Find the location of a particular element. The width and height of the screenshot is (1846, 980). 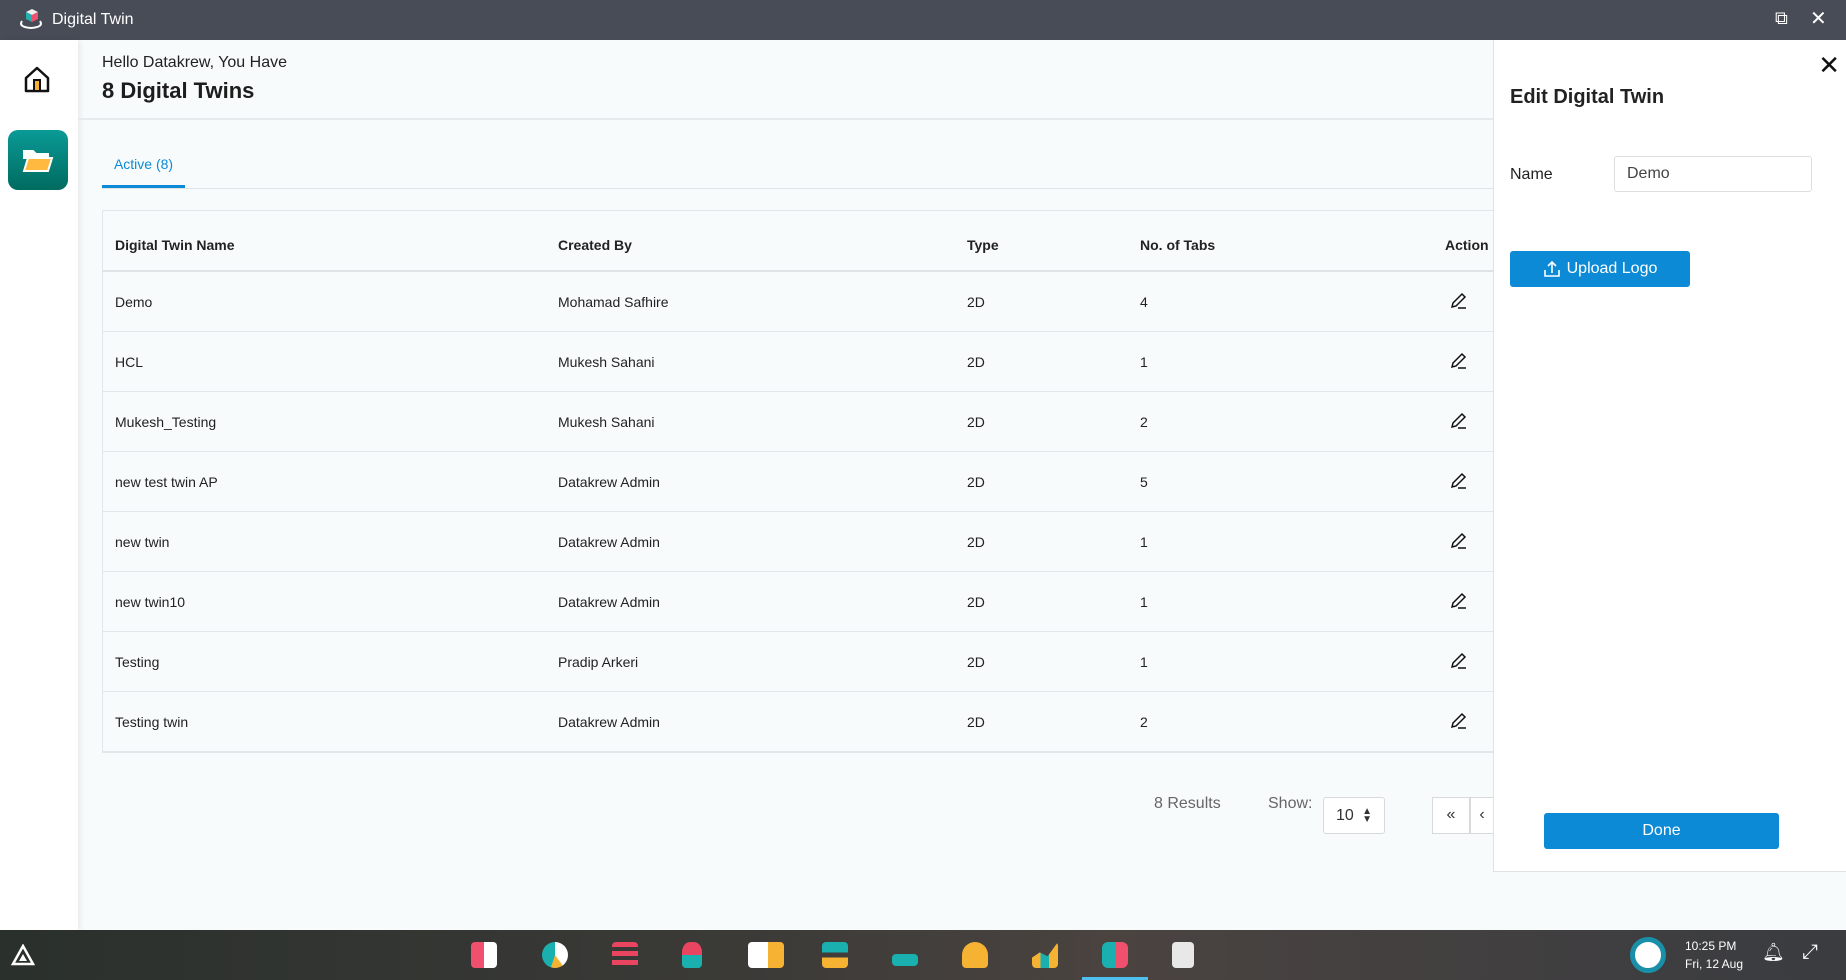

tab-count: 5 is located at coordinates (1144, 481).